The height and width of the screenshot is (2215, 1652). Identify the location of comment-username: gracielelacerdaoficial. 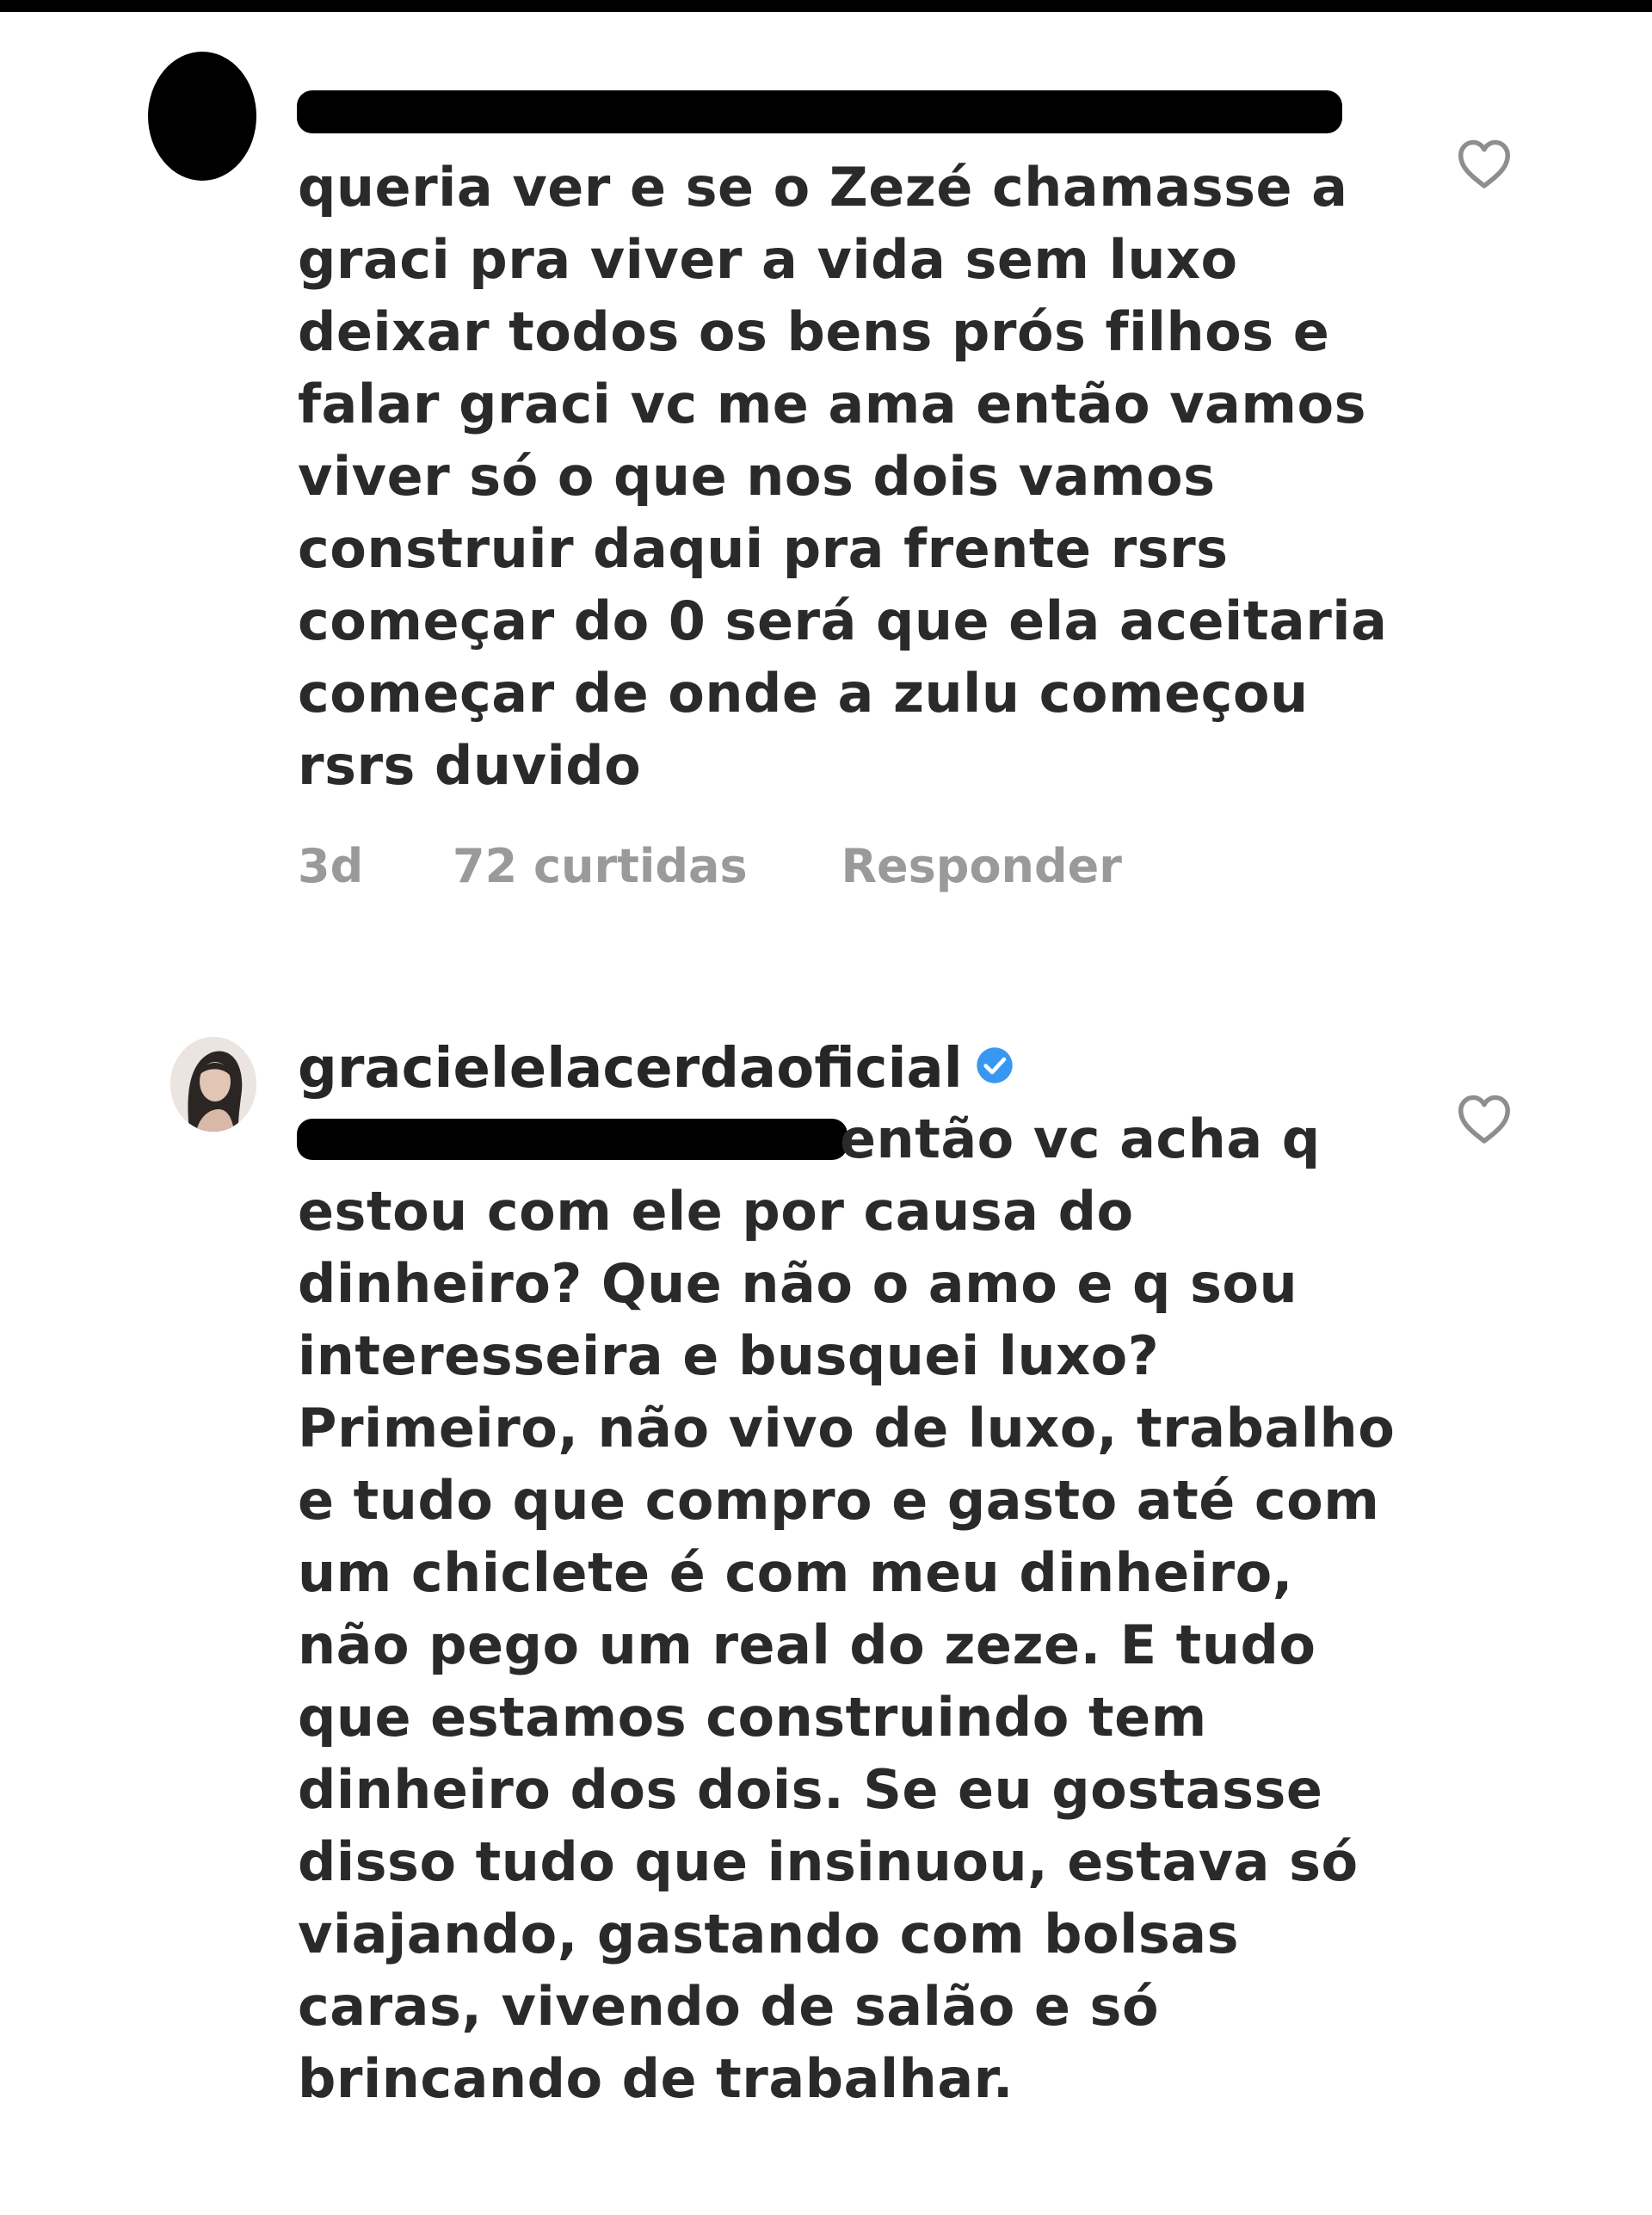
(656, 1069).